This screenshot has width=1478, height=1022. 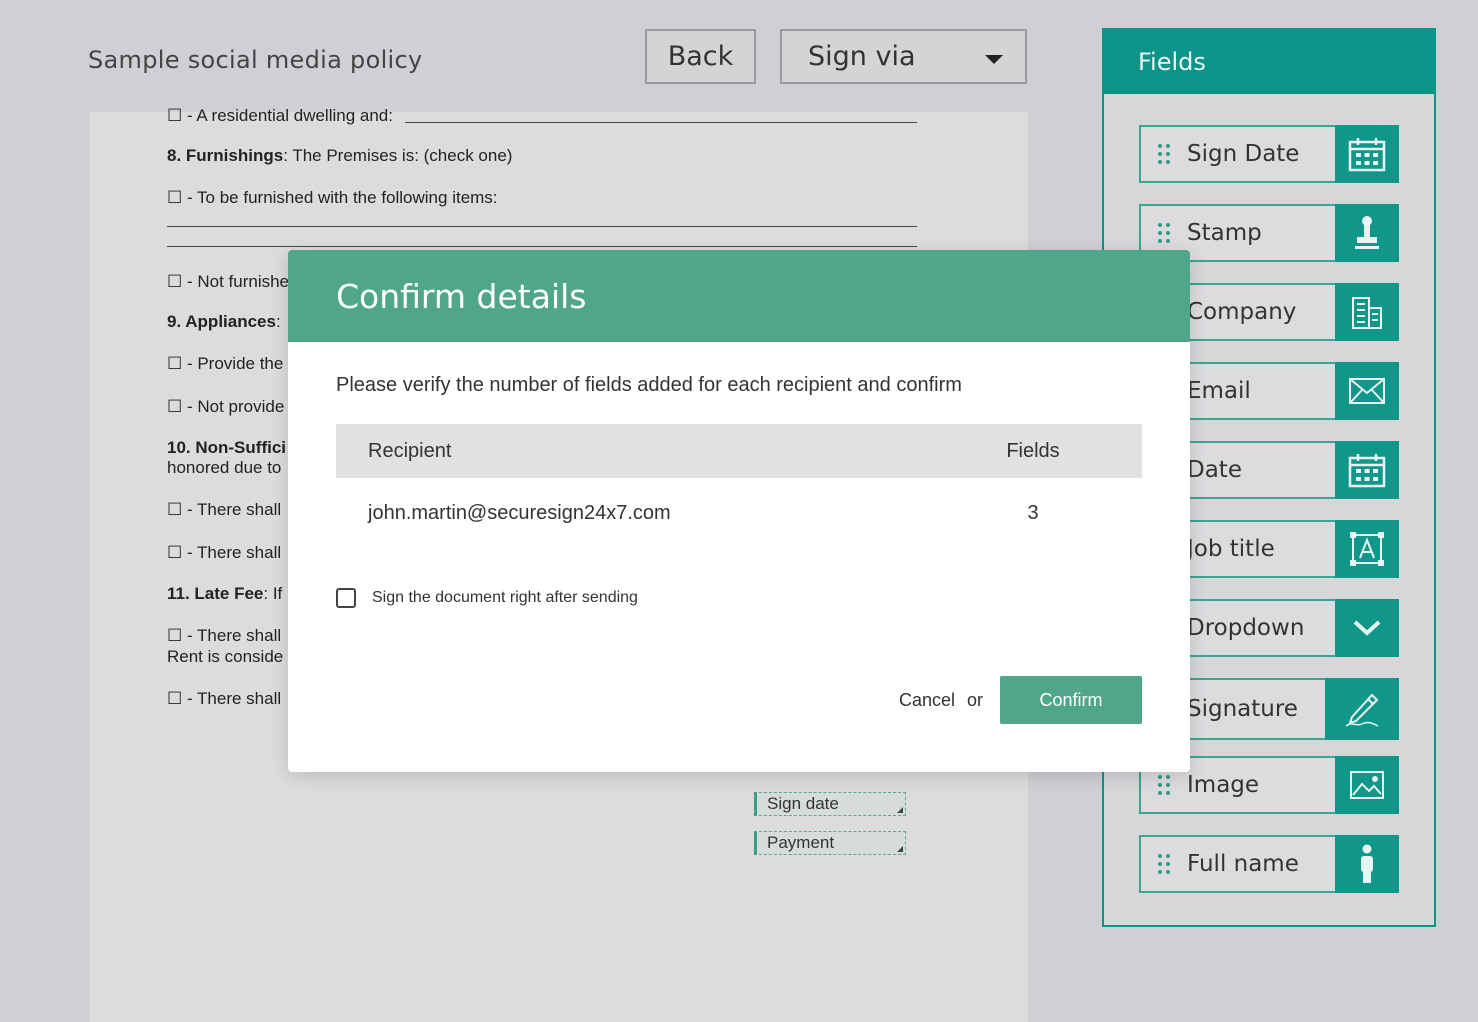 I want to click on sign-after-sending-label: Sign the document right after sending, so click(x=505, y=598).